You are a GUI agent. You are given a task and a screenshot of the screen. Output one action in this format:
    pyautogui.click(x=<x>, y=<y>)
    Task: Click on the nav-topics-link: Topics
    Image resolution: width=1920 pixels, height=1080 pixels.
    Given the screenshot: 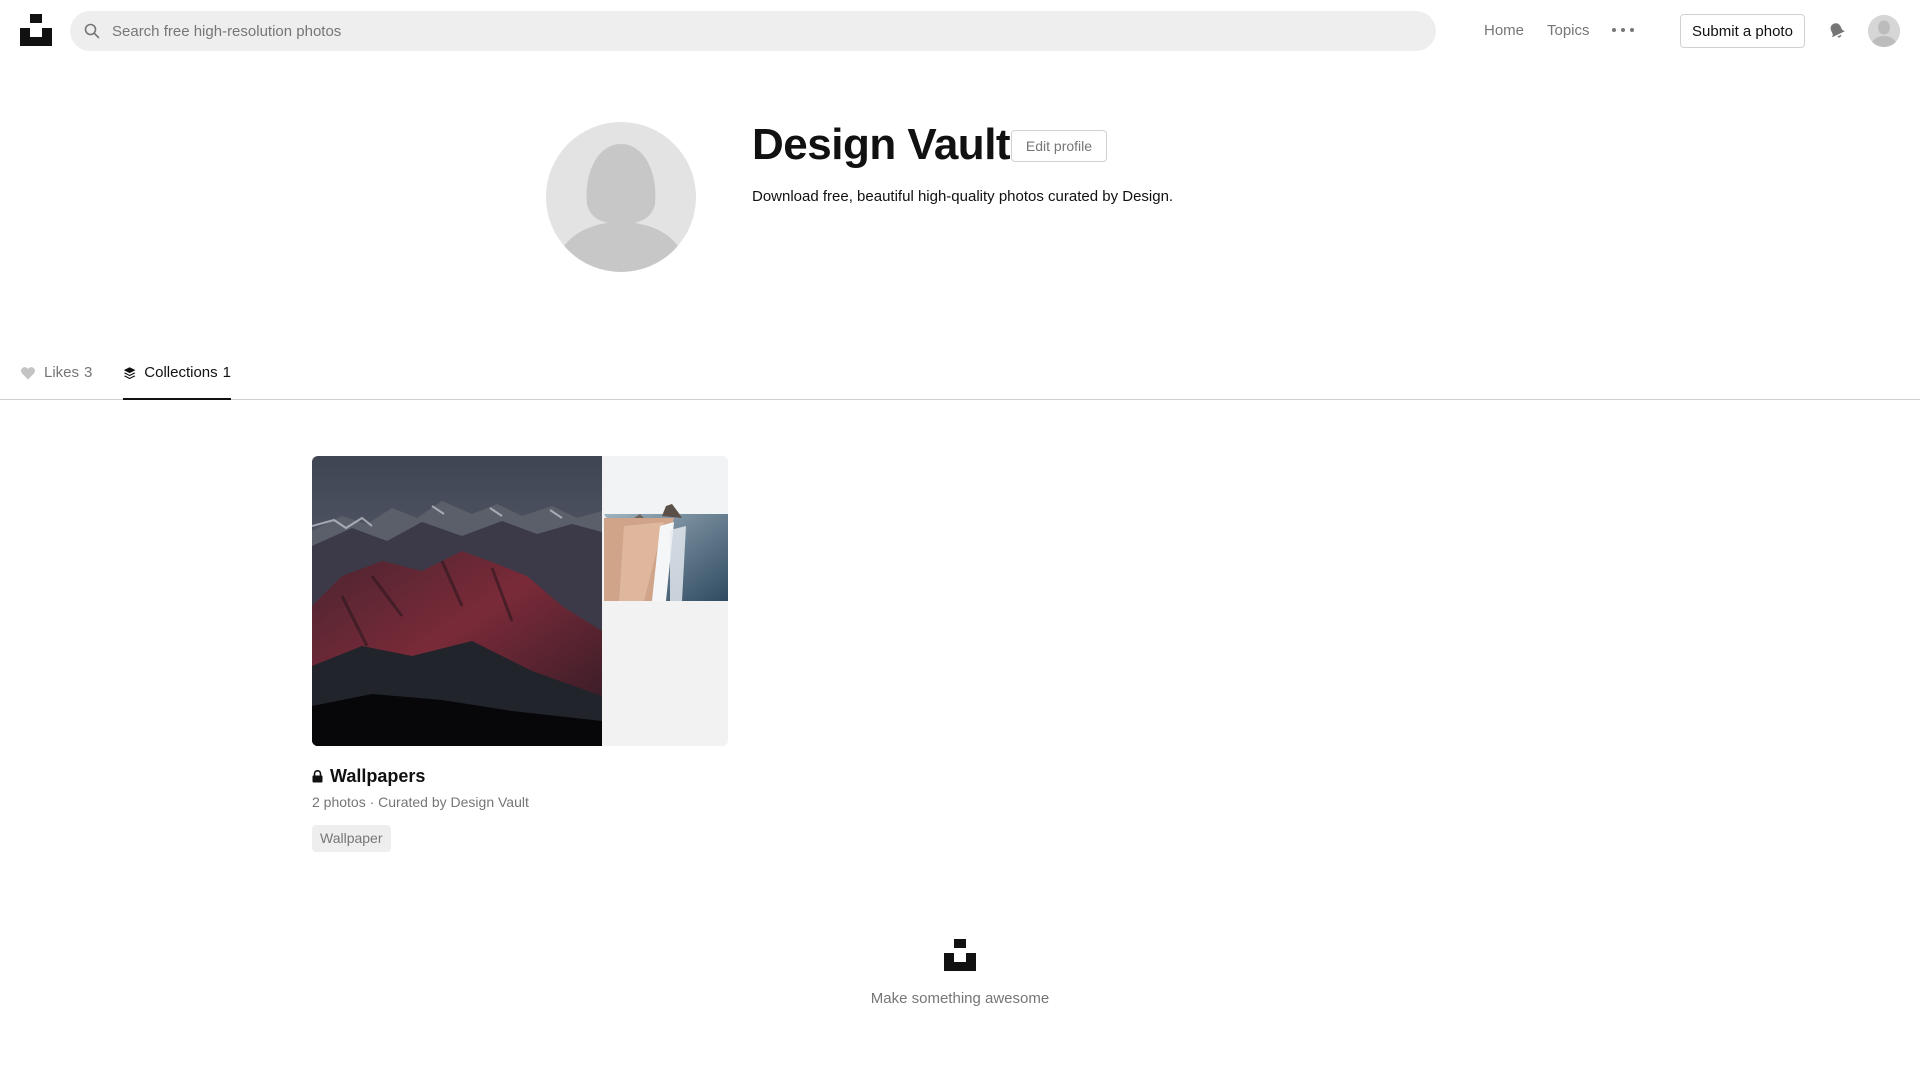 What is the action you would take?
    pyautogui.click(x=1568, y=30)
    